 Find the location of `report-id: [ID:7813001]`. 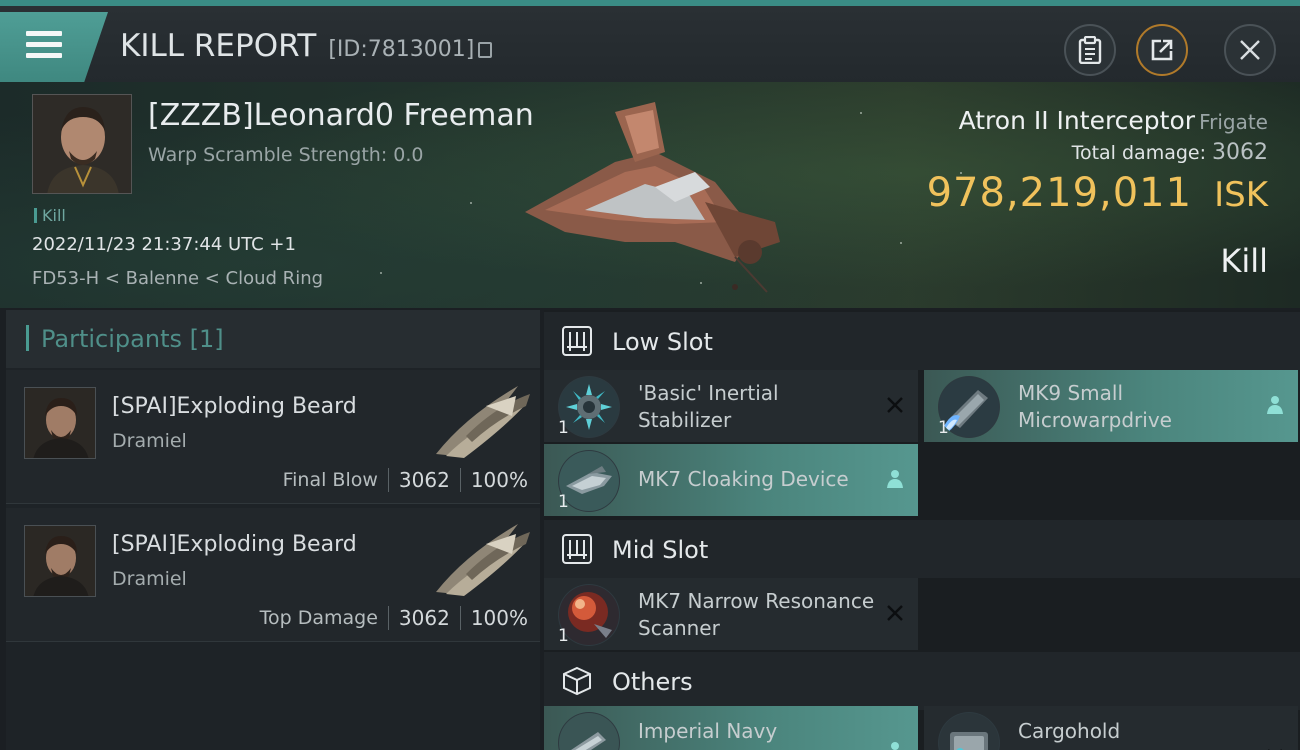

report-id: [ID:7813001] is located at coordinates (401, 49).